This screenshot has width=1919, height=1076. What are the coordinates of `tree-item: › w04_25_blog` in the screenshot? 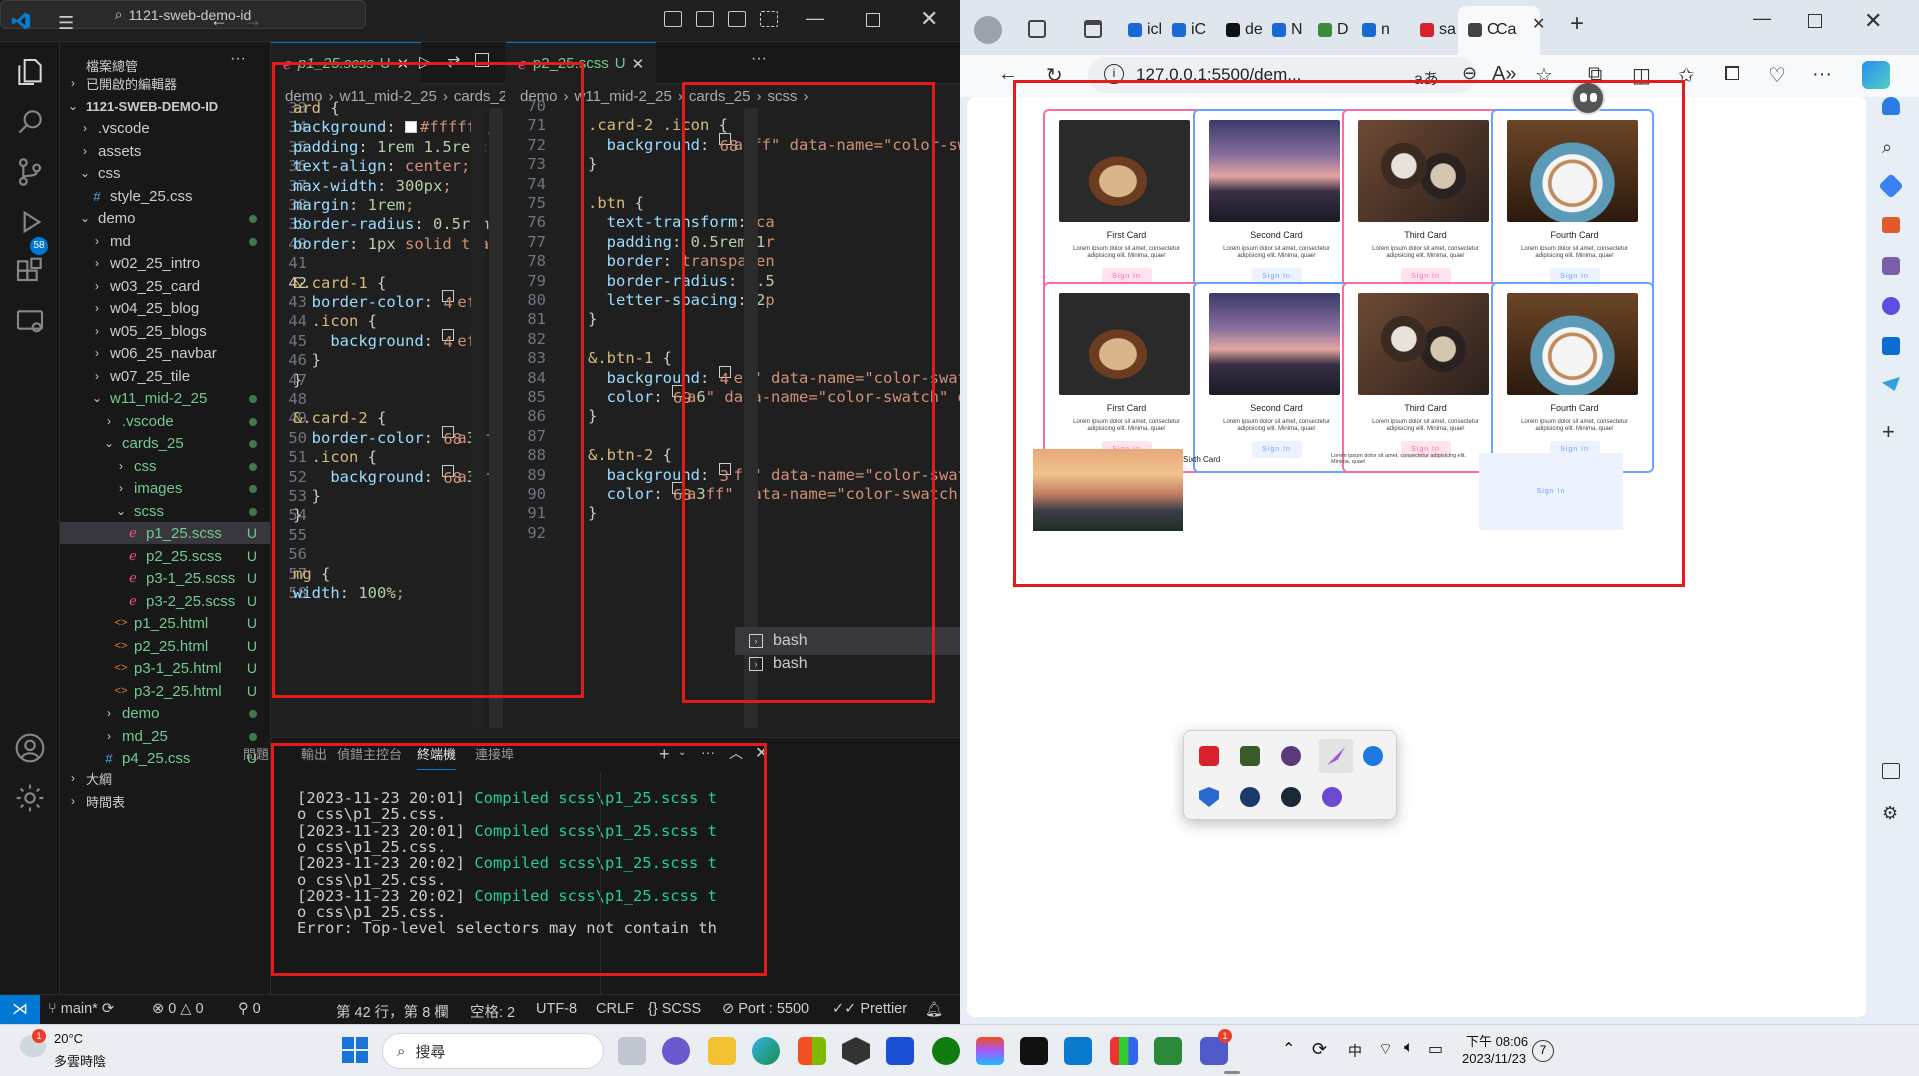 It's located at (165, 308).